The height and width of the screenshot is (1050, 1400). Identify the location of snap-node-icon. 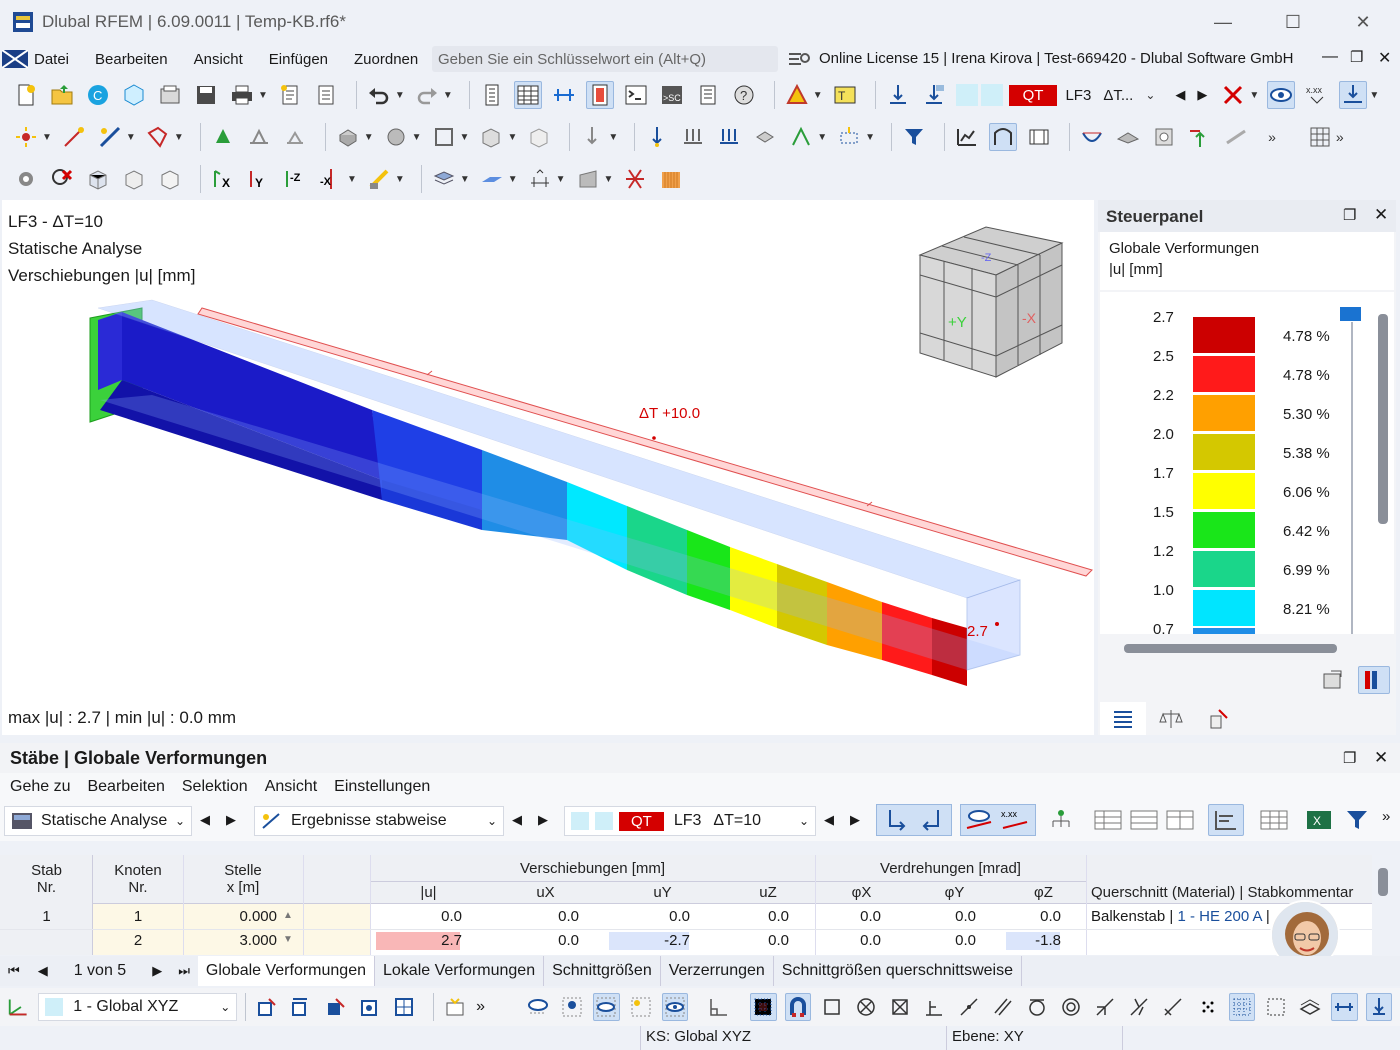
(267, 1007).